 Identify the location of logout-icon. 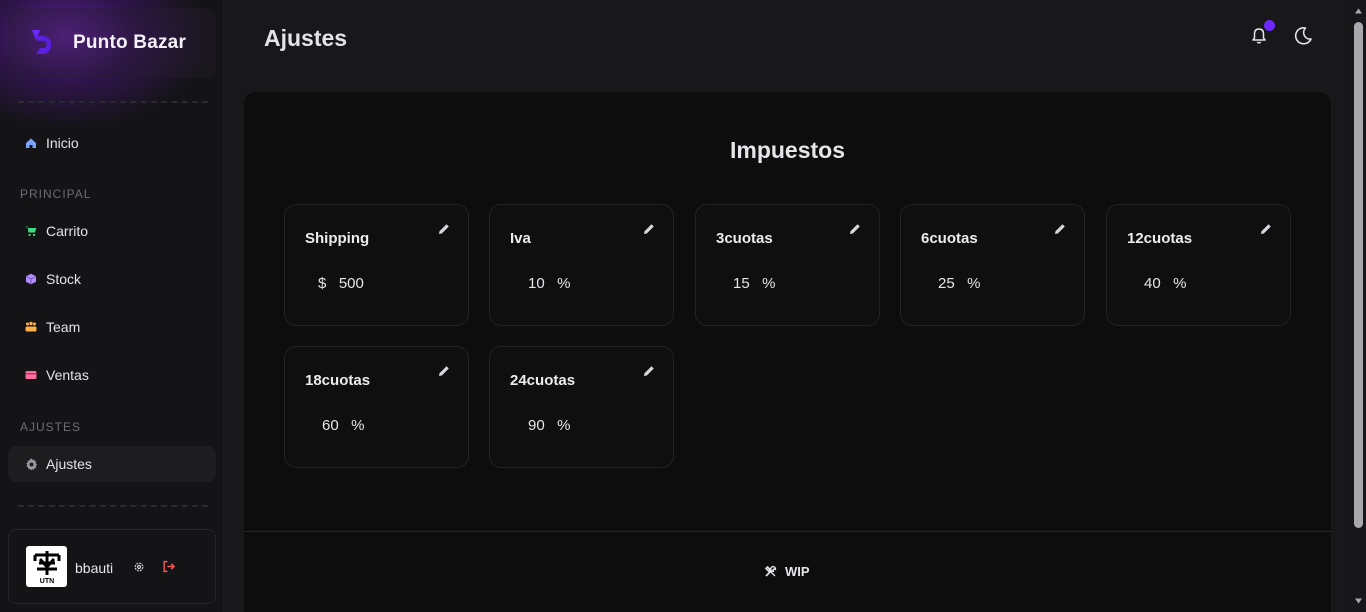
(168, 567).